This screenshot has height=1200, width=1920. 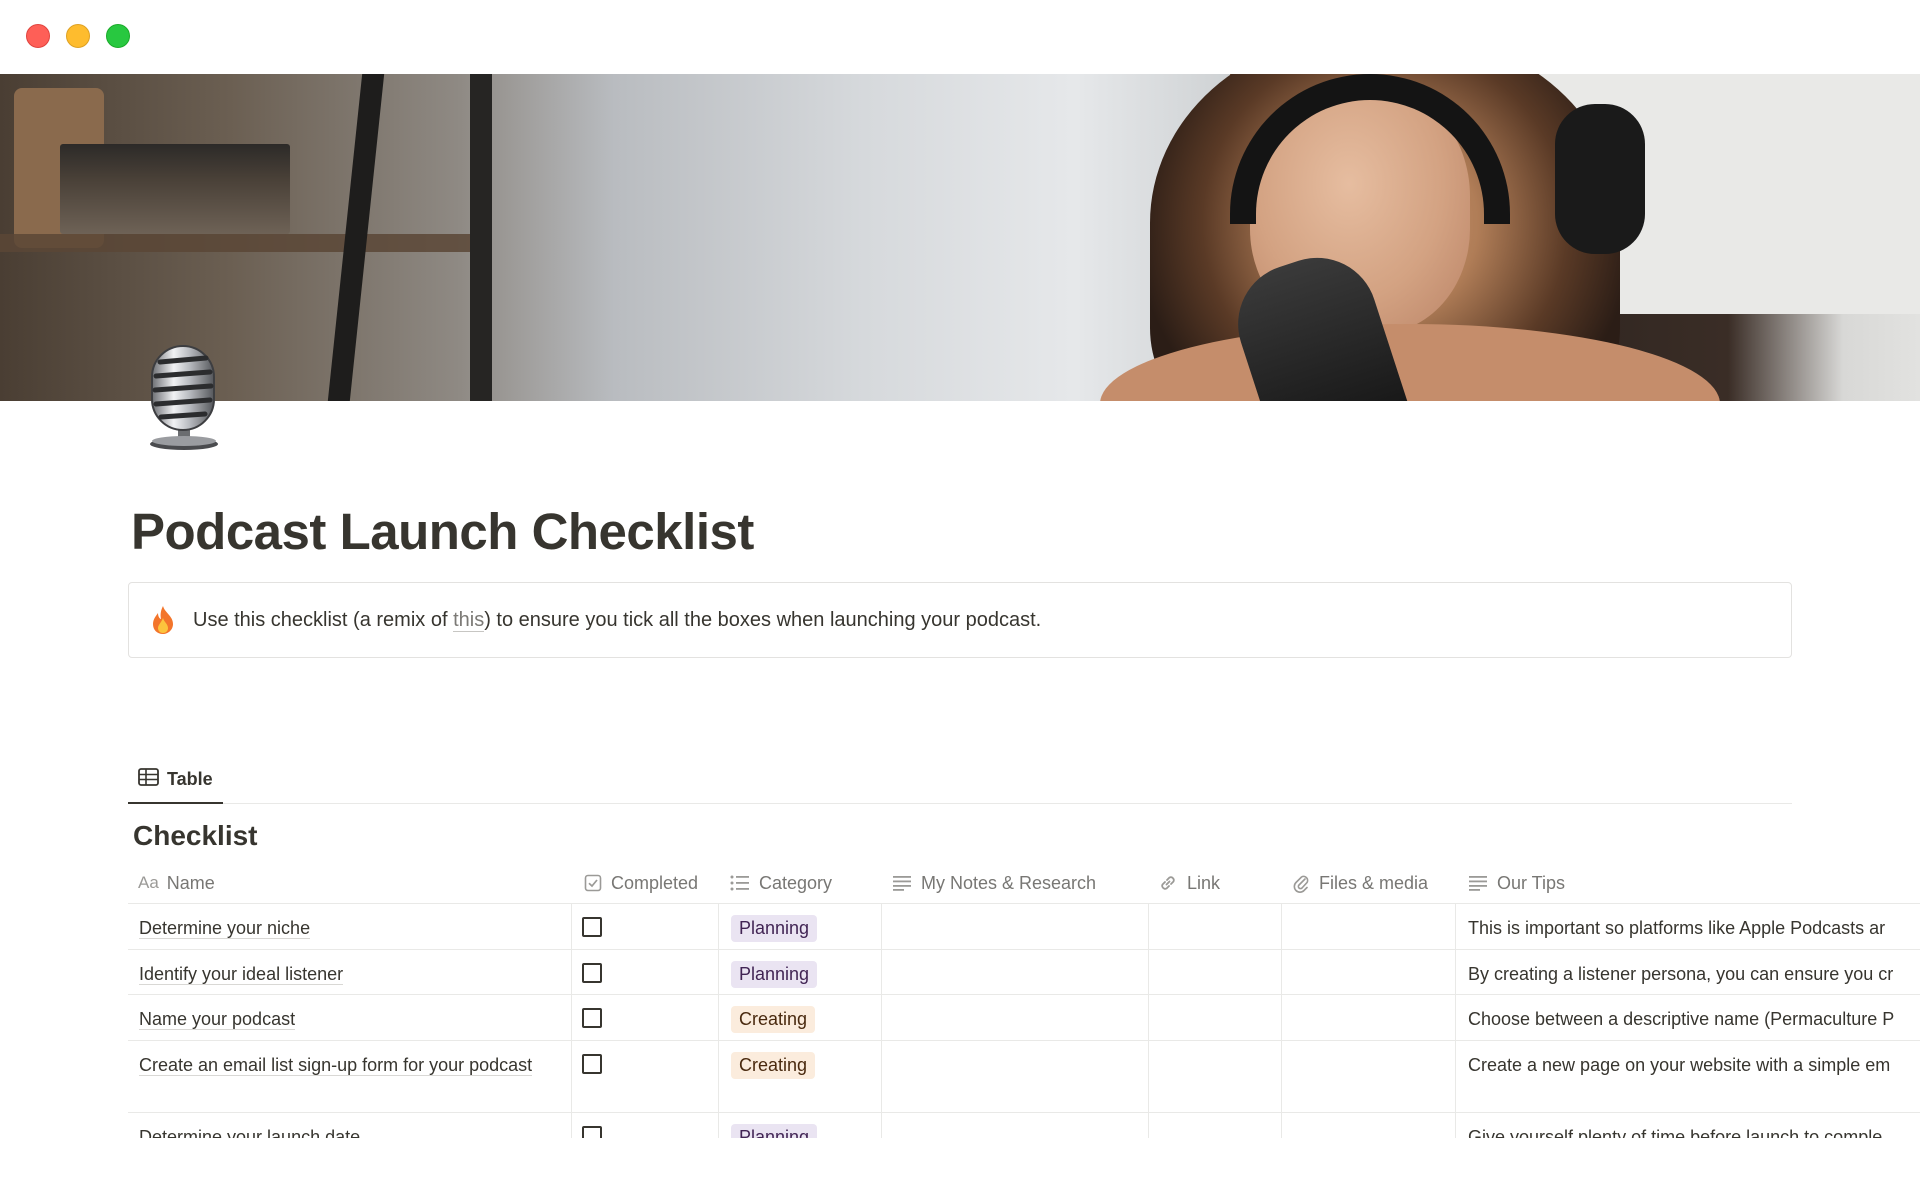 What do you see at coordinates (190, 882) in the screenshot?
I see `column-header-label: Name` at bounding box center [190, 882].